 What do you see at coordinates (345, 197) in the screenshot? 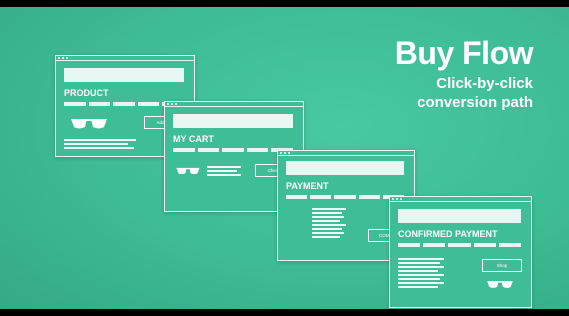
I see `payment-nav-bar` at bounding box center [345, 197].